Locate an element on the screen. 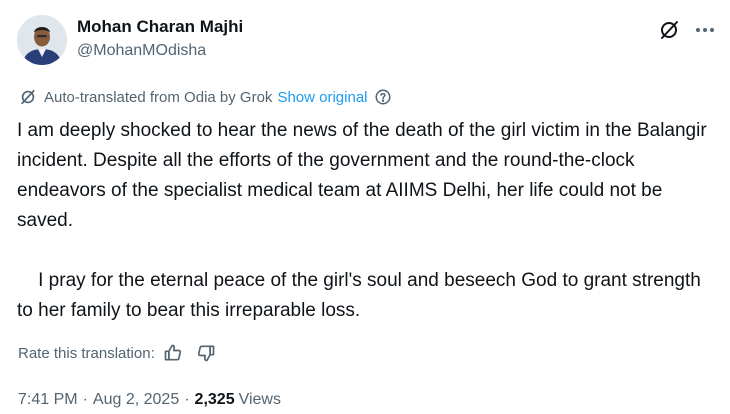 The image size is (730, 414). post-time: 7:41 PM is located at coordinates (48, 400).